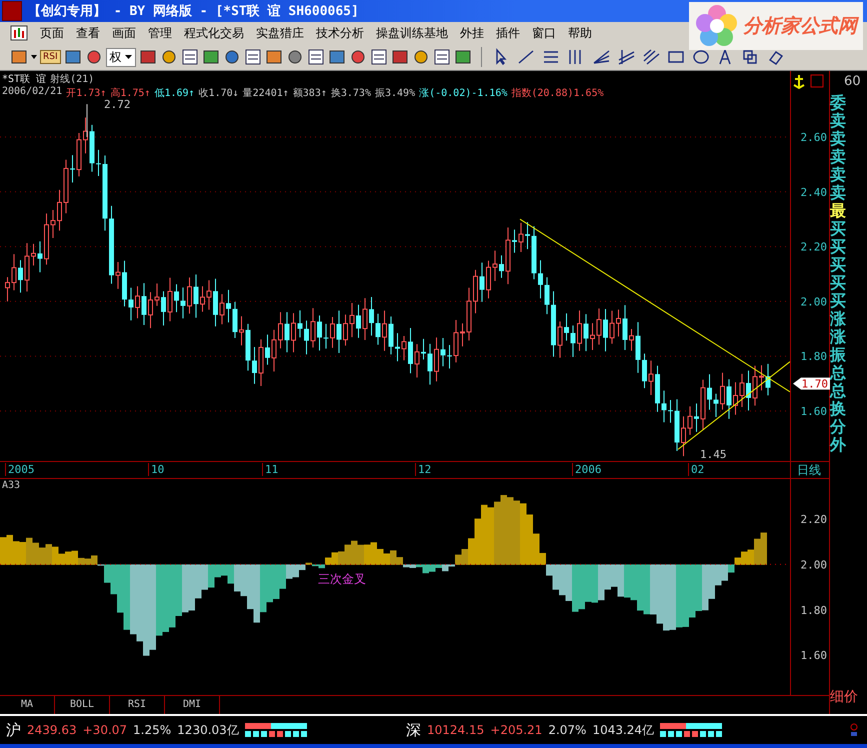 The width and height of the screenshot is (867, 748). Describe the element at coordinates (813, 137) in the screenshot. I see `price-axis-label: 2.60` at that location.